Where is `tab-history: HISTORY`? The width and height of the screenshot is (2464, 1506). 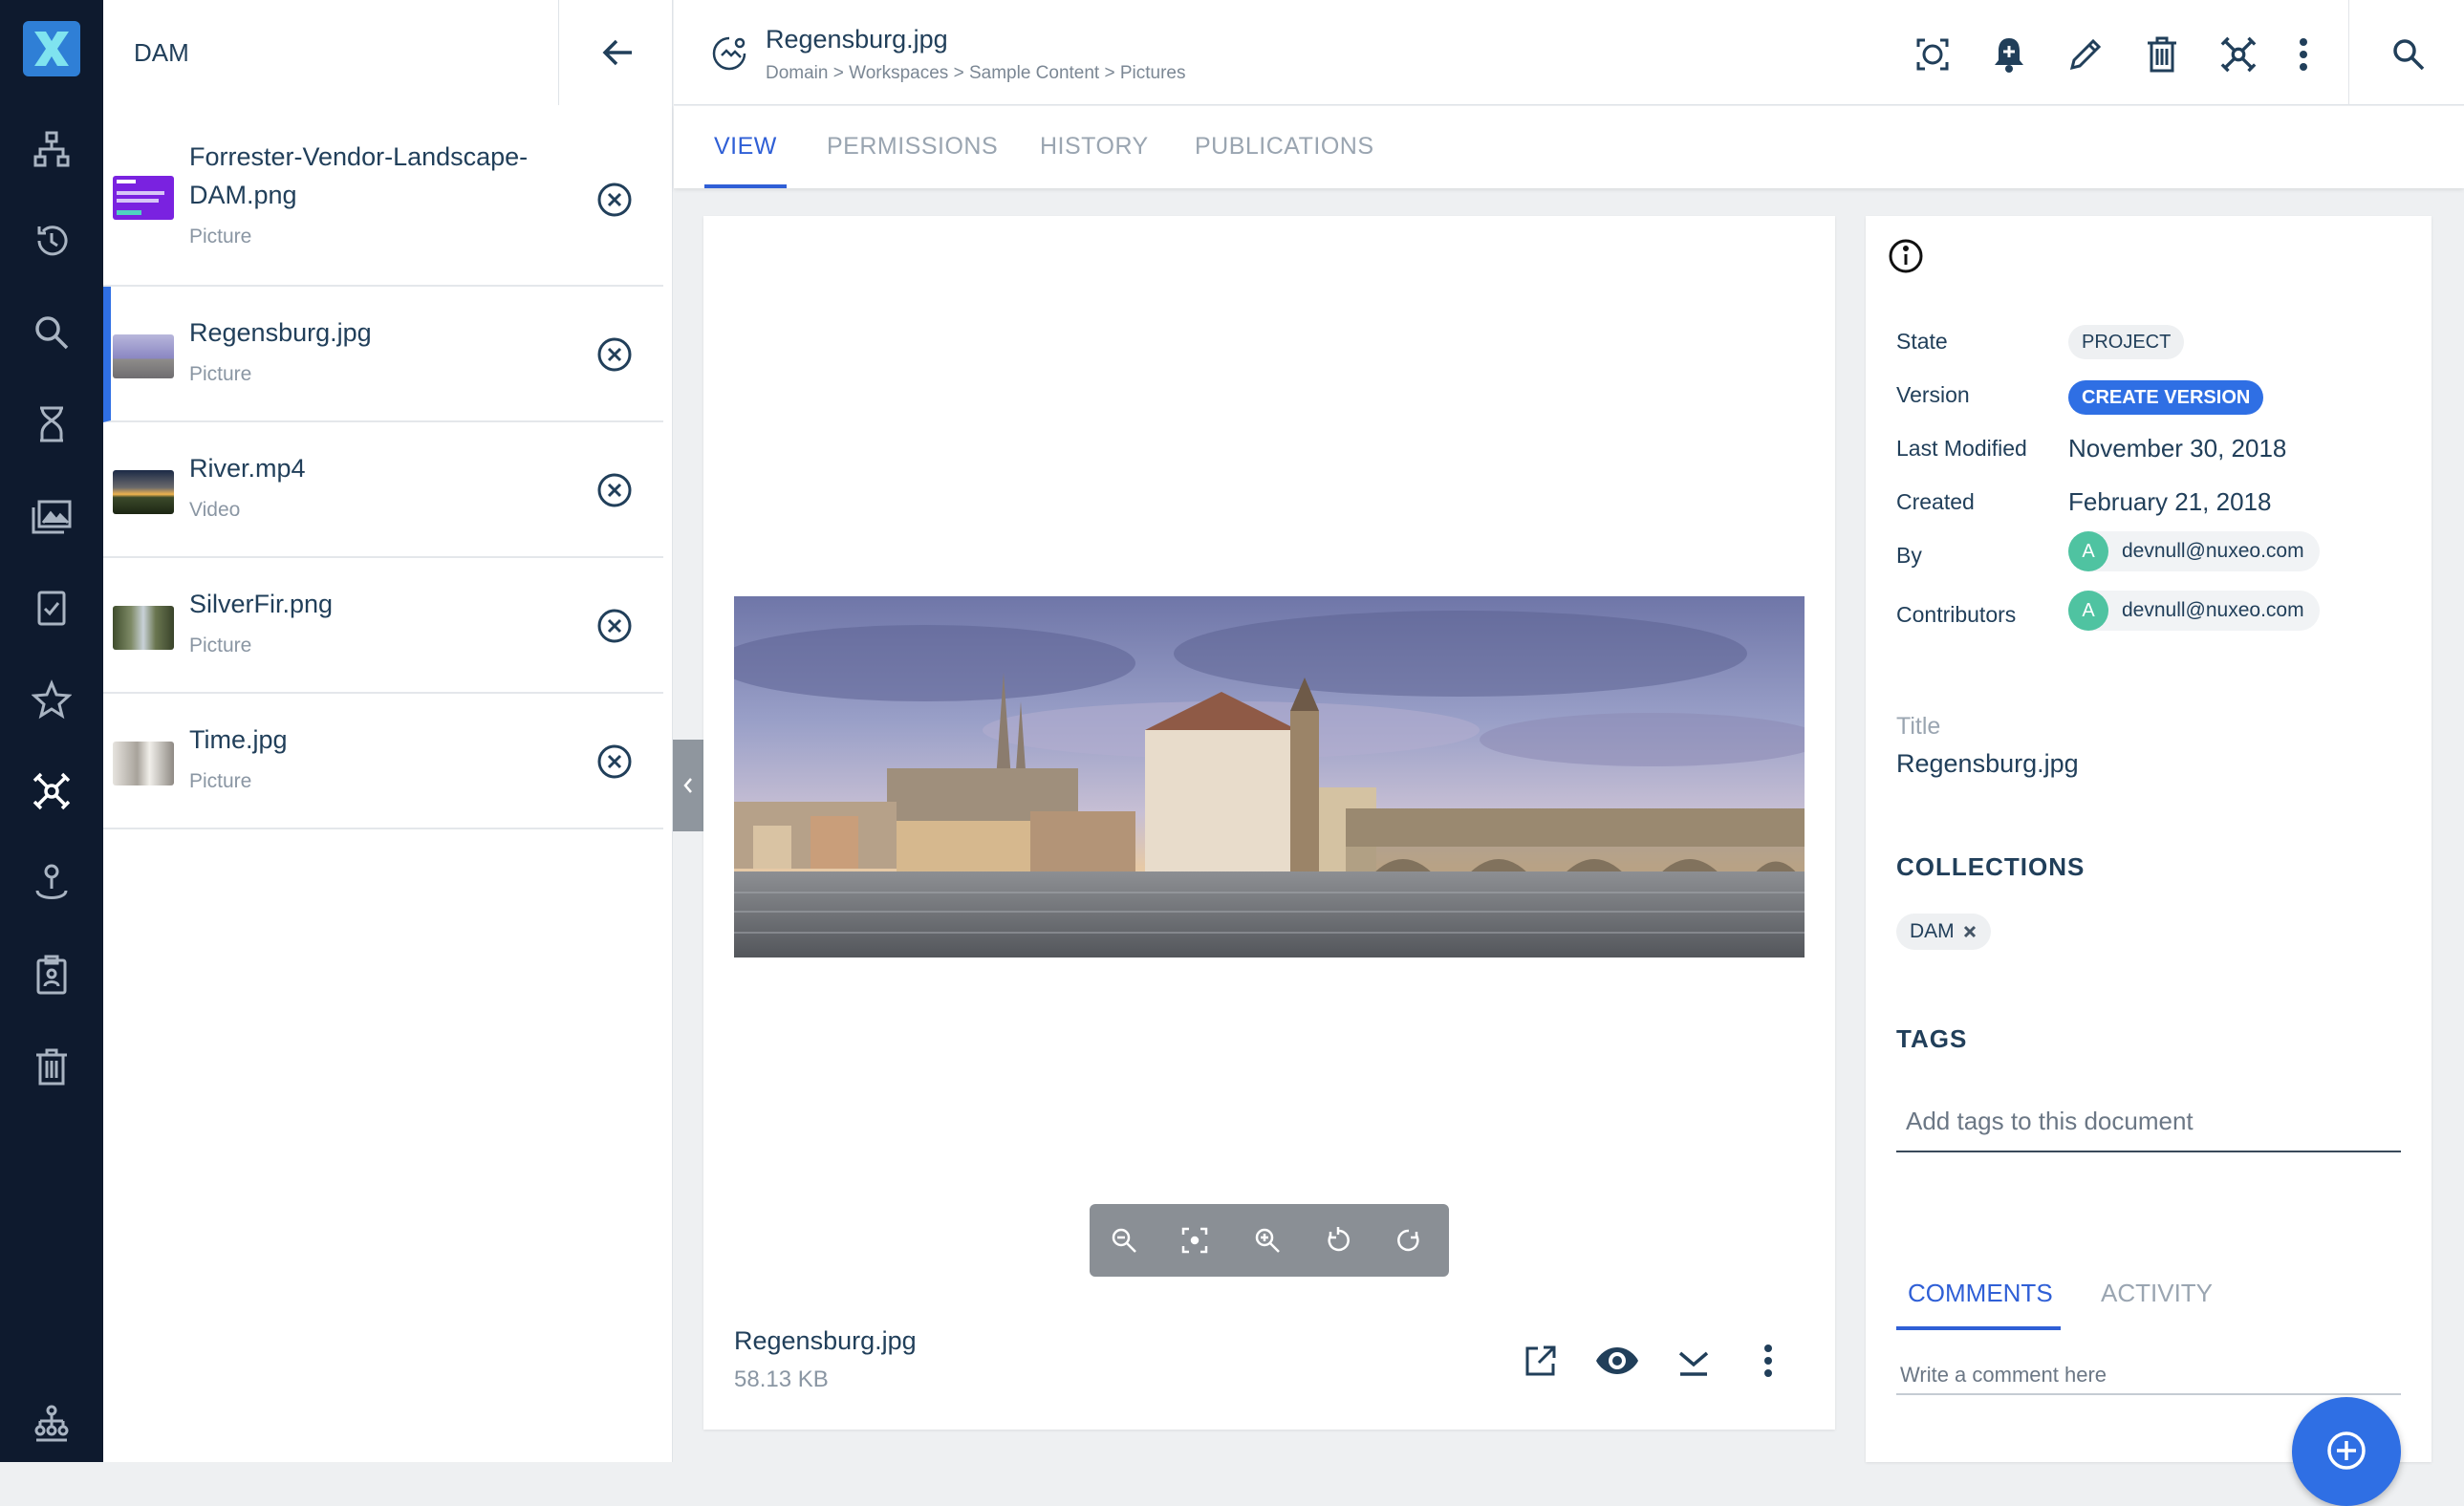
tab-history: HISTORY is located at coordinates (1094, 147).